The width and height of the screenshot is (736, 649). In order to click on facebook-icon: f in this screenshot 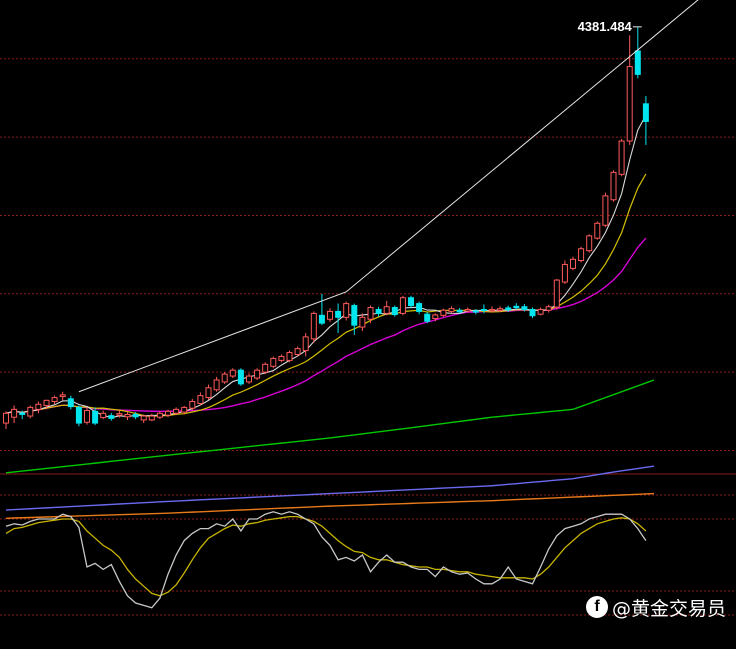, I will do `click(596, 607)`.